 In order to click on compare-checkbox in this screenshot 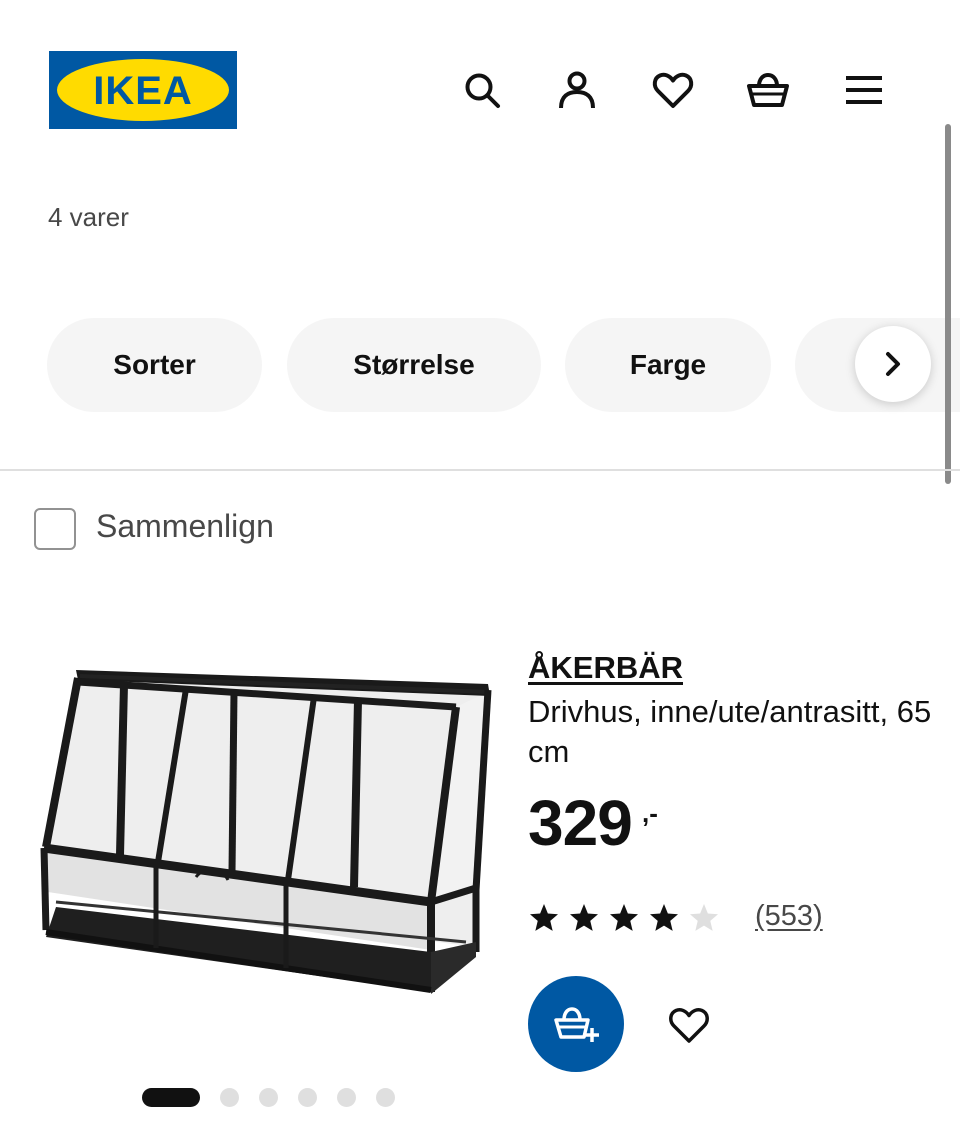, I will do `click(55, 529)`.